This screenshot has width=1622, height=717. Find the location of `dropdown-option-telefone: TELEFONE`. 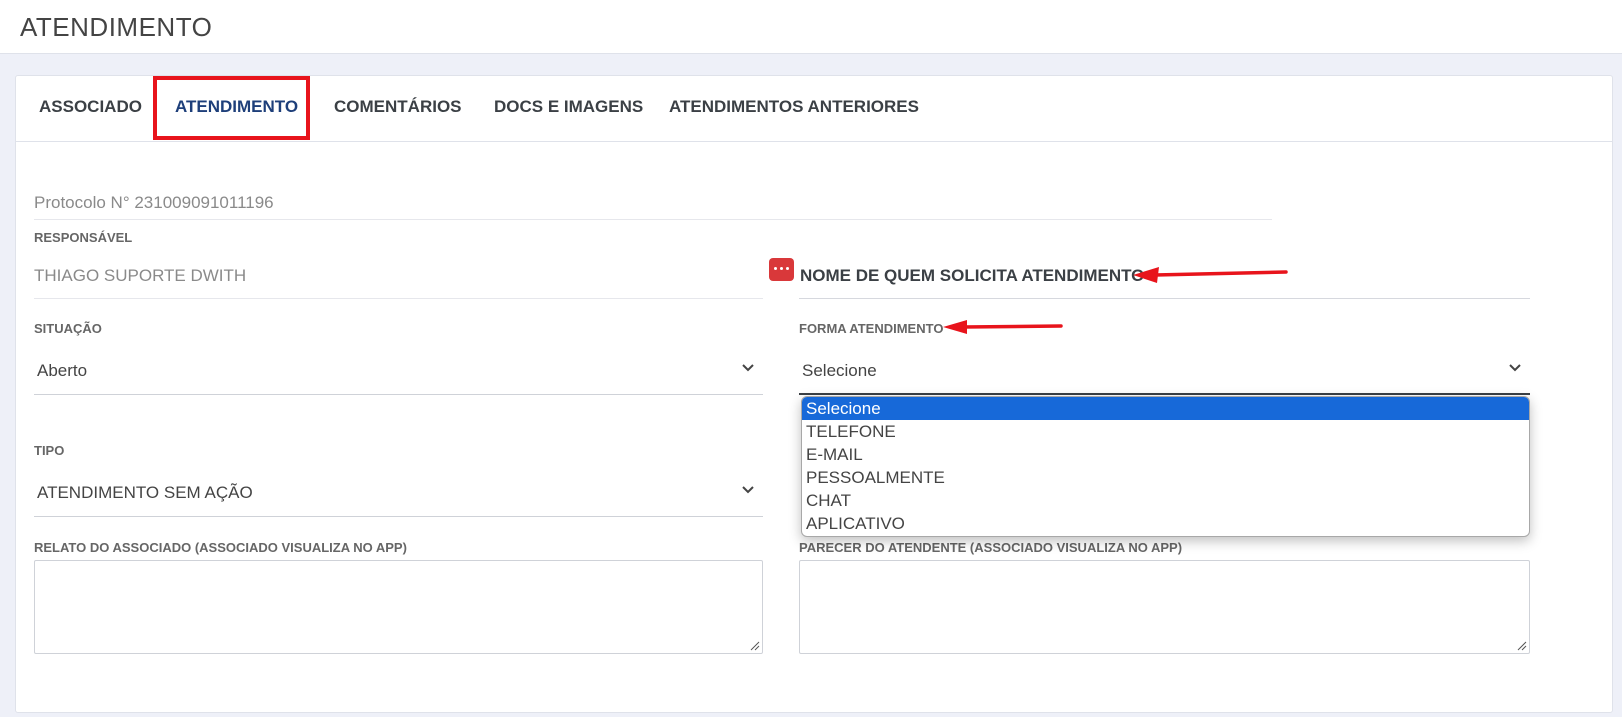

dropdown-option-telefone: TELEFONE is located at coordinates (1165, 431).